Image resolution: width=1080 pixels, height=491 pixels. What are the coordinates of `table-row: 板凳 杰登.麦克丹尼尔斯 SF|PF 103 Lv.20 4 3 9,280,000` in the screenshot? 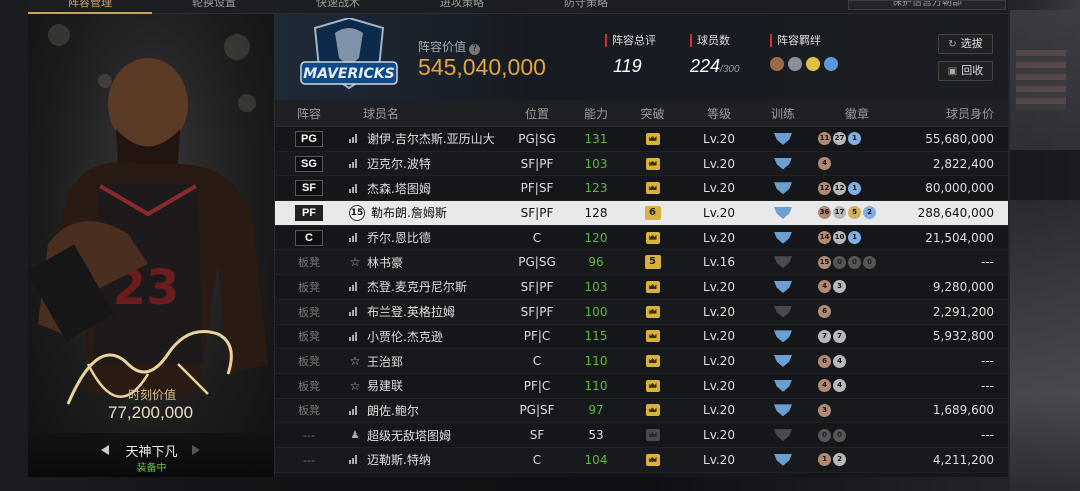 It's located at (641, 287).